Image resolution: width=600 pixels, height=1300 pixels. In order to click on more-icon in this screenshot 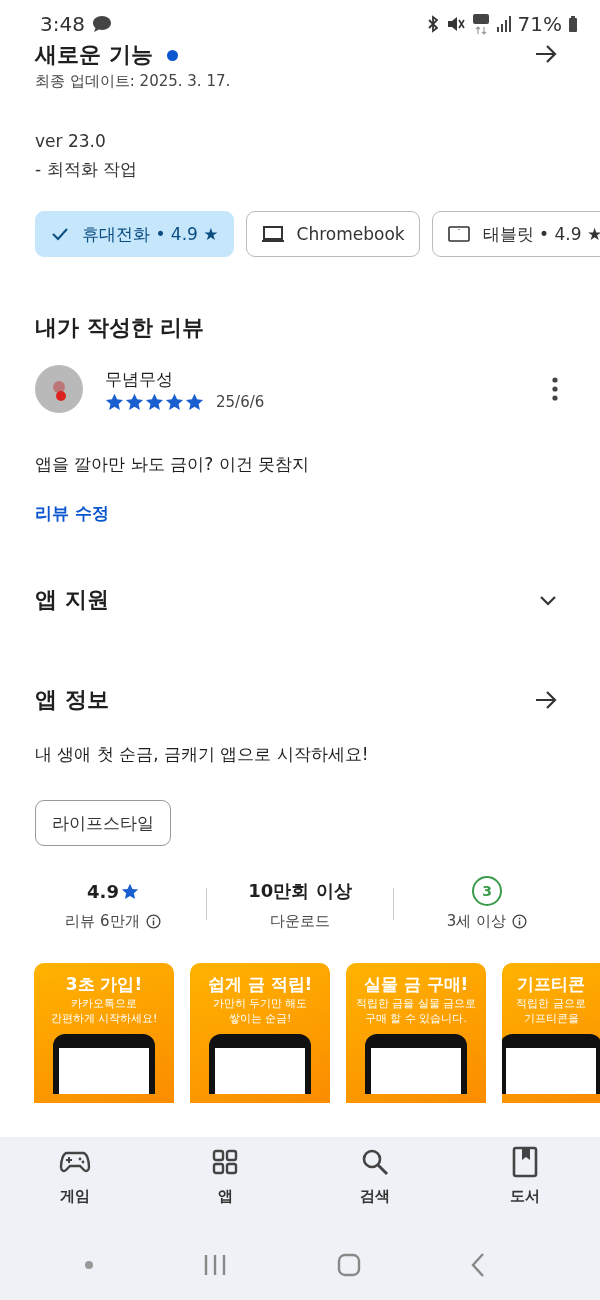, I will do `click(555, 389)`.